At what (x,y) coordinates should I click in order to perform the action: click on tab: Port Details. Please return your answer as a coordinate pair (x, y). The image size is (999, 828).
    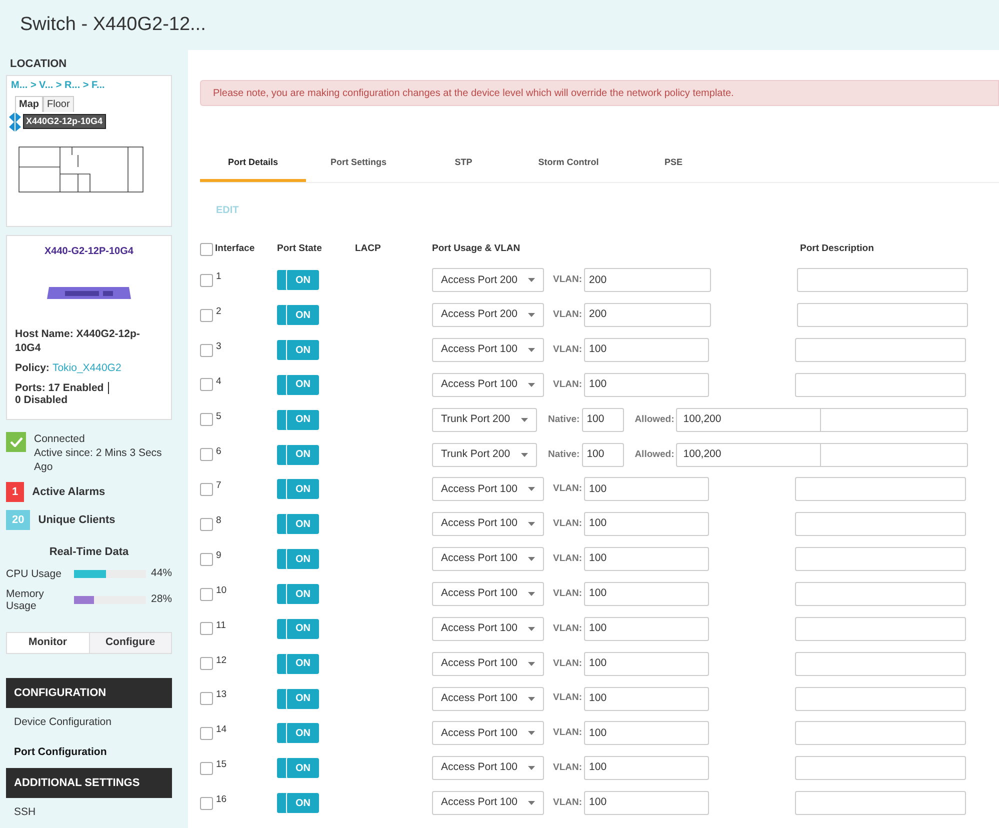
    Looking at the image, I should click on (253, 164).